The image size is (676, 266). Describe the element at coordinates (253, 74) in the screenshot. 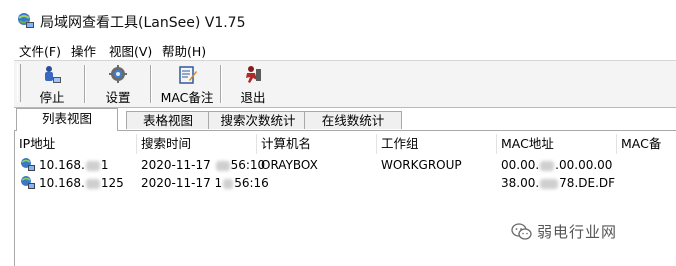

I see `exit-icon` at that location.